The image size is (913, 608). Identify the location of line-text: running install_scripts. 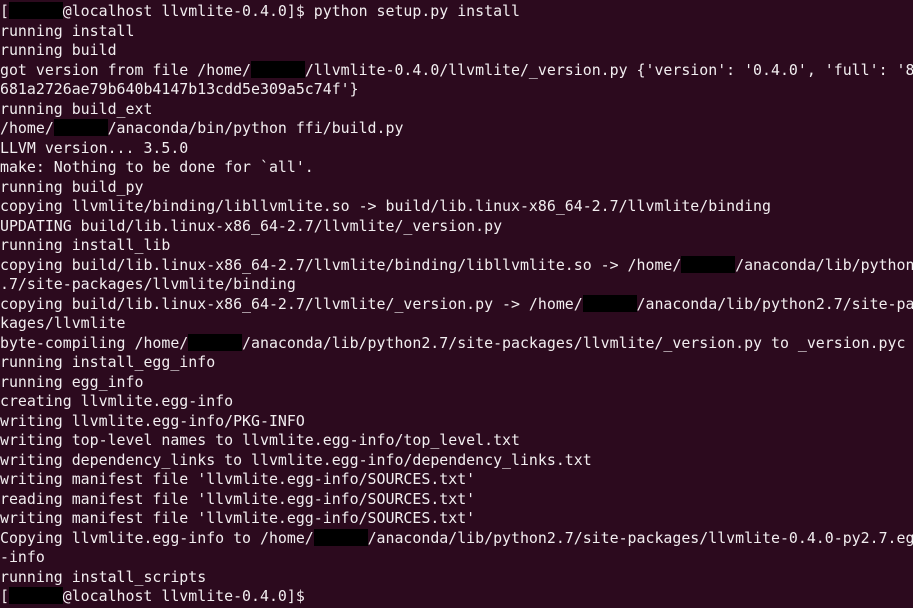
(103, 576).